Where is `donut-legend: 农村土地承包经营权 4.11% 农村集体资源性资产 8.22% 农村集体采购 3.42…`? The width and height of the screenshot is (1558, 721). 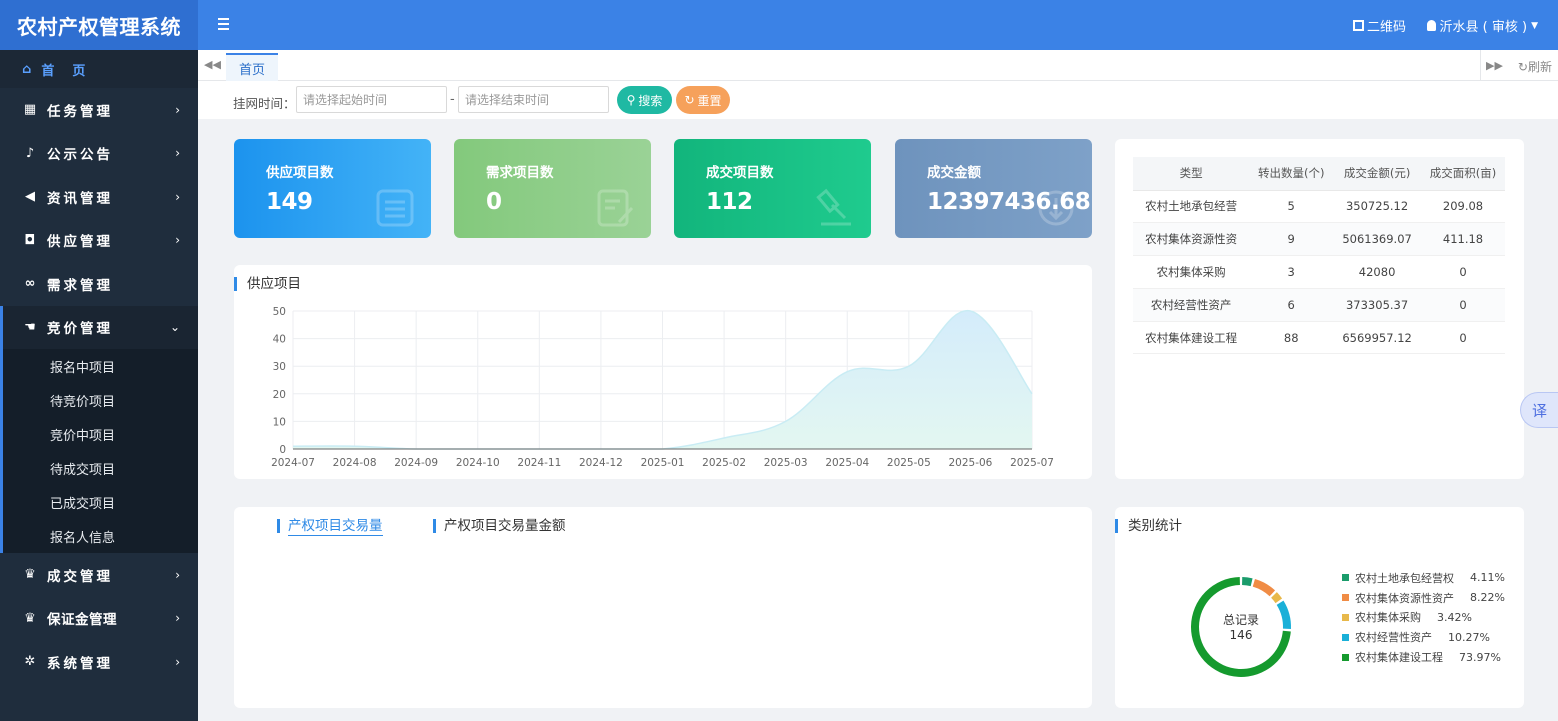 donut-legend: 农村土地承包经营权 4.11% 农村集体资源性资产 8.22% 农村集体采购 3.42… is located at coordinates (1423, 617).